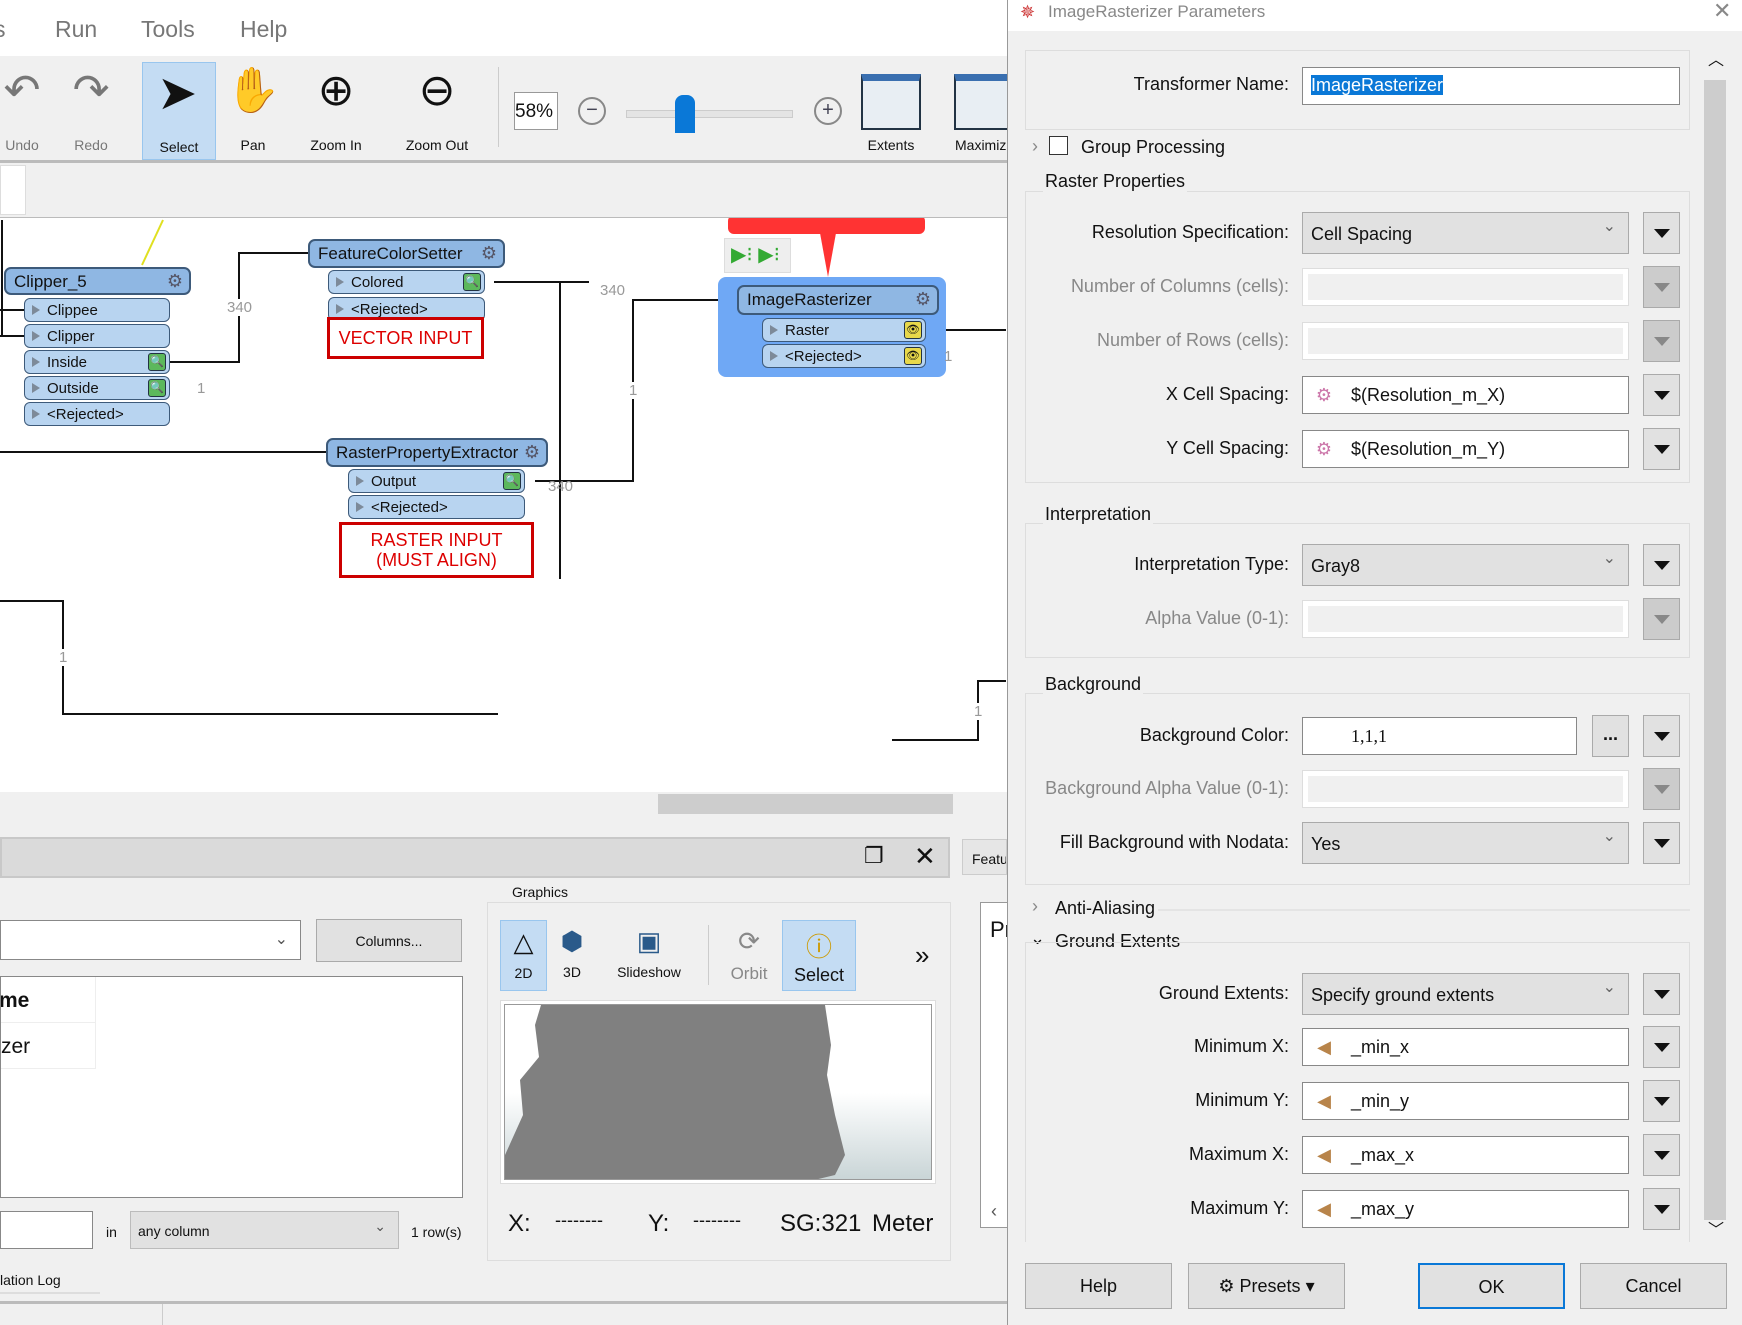  Describe the element at coordinates (1661, 233) in the screenshot. I see `resolution-spec-menu-button` at that location.